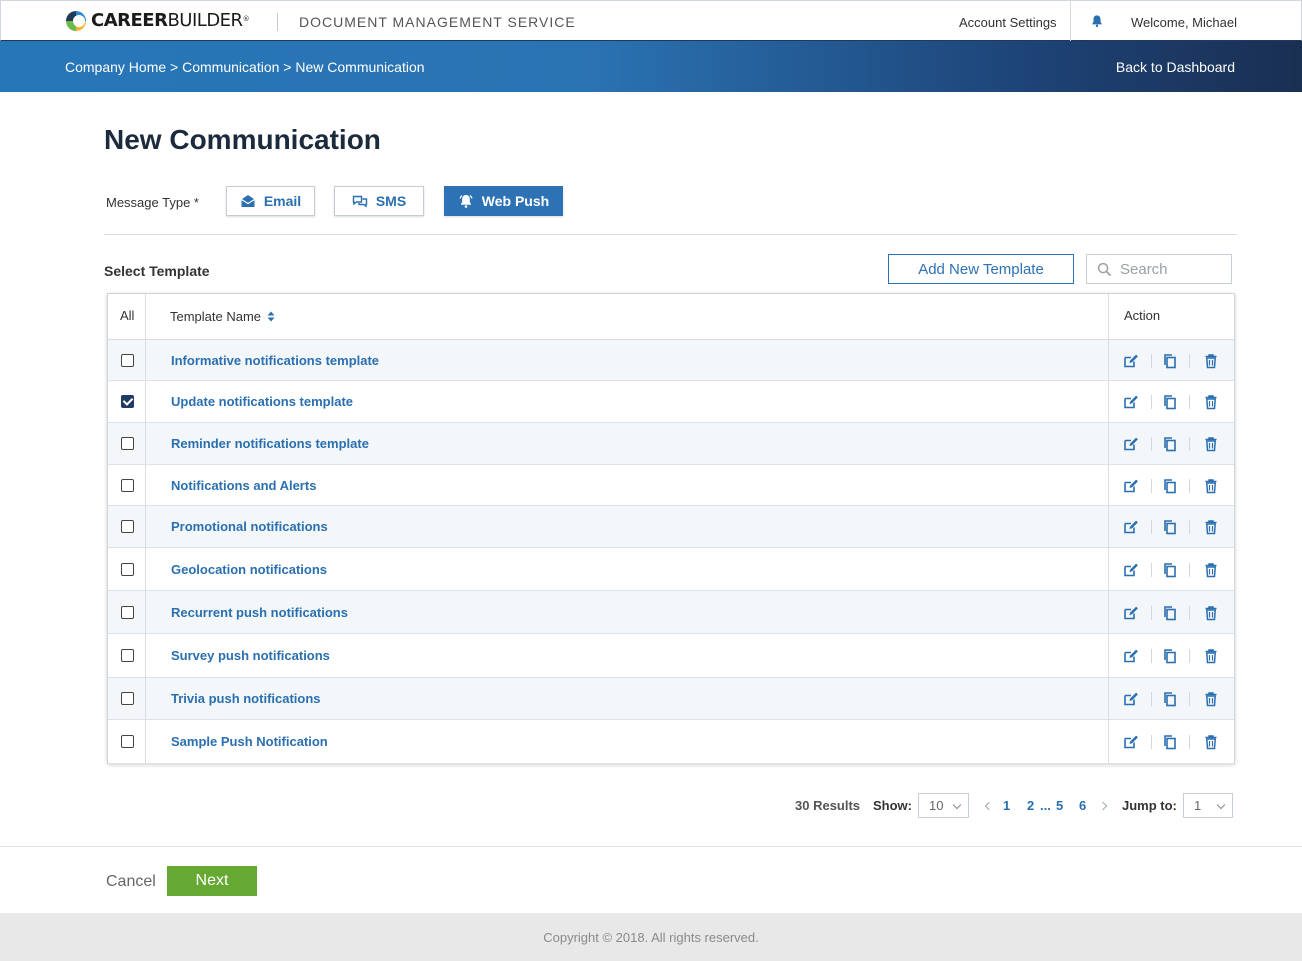 Image resolution: width=1302 pixels, height=961 pixels. What do you see at coordinates (115, 67) in the screenshot?
I see `breadcrumb-company-home: Company Home` at bounding box center [115, 67].